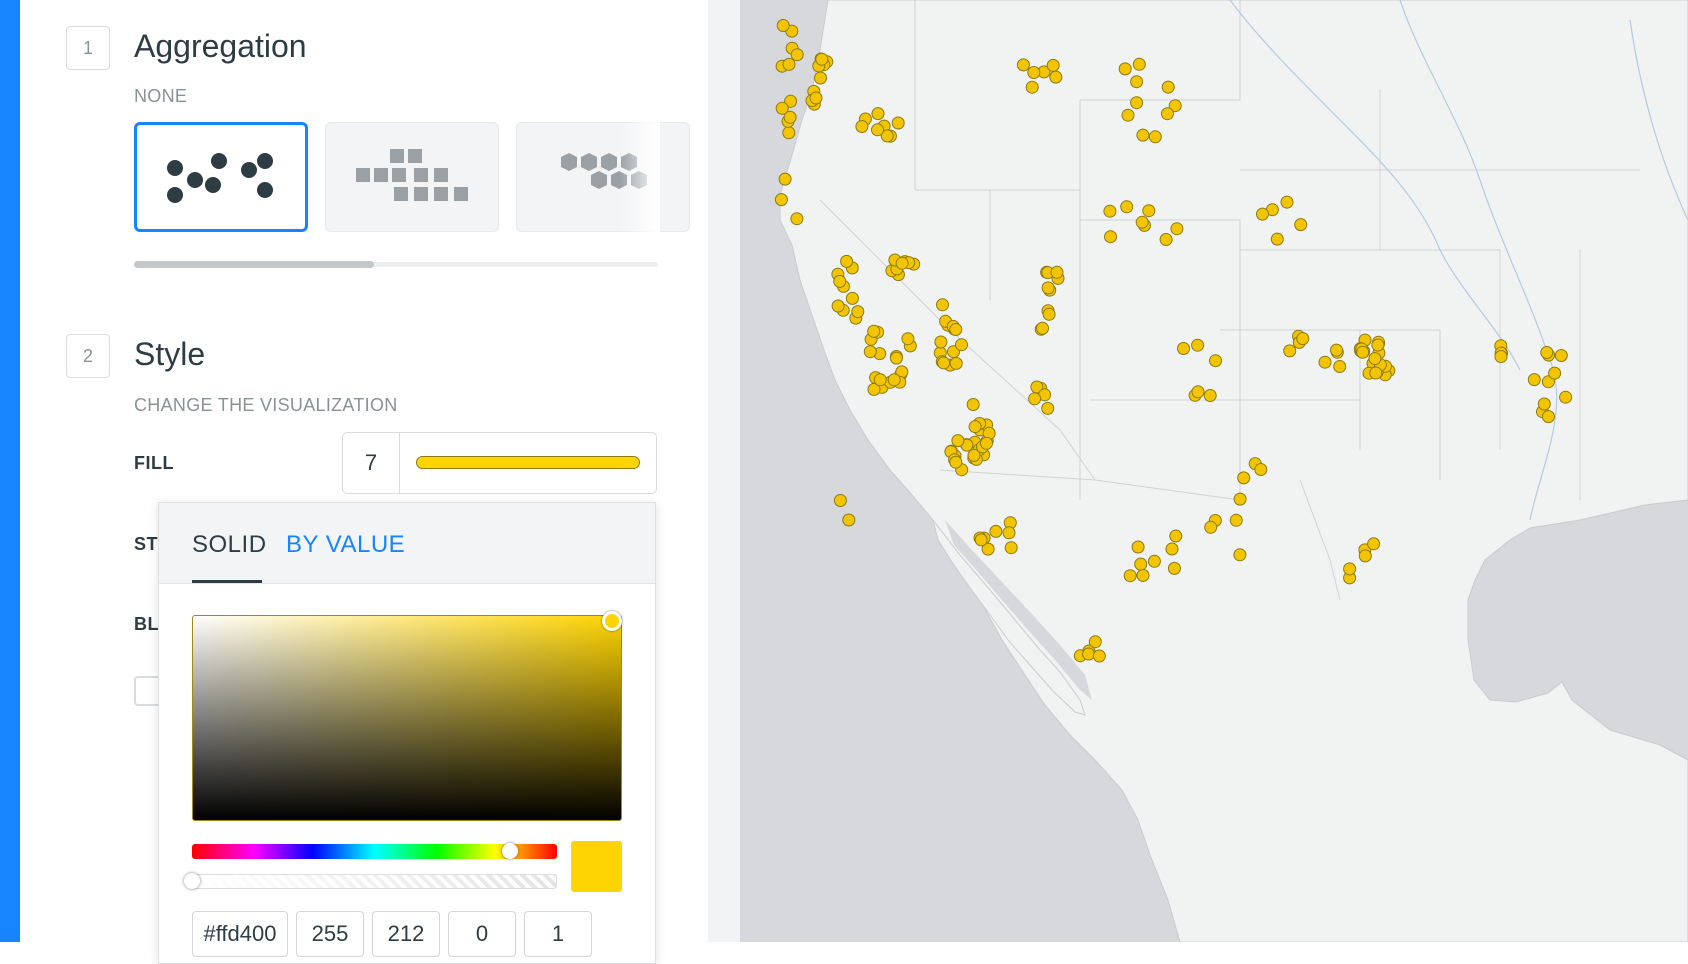  What do you see at coordinates (330, 934) in the screenshot?
I see `red-input: 255` at bounding box center [330, 934].